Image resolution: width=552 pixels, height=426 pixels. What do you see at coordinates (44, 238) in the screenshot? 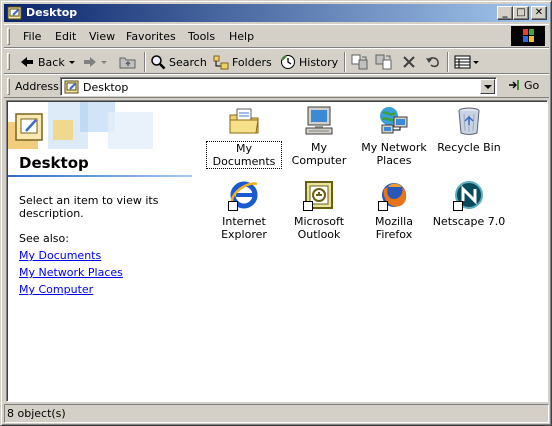
I see `see-also-label: See also:` at bounding box center [44, 238].